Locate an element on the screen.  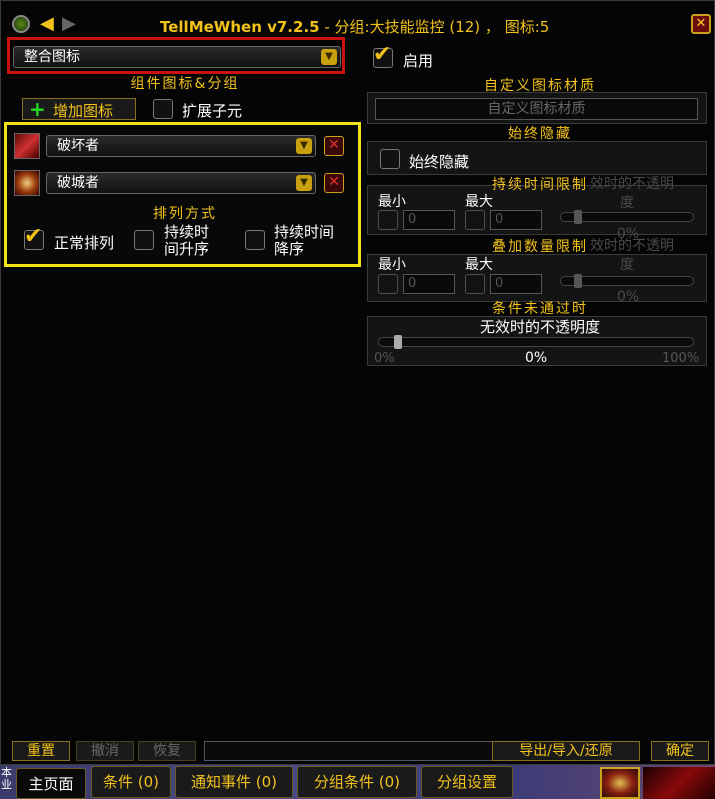
expand-children-label: 扩展子元 is located at coordinates (212, 111).